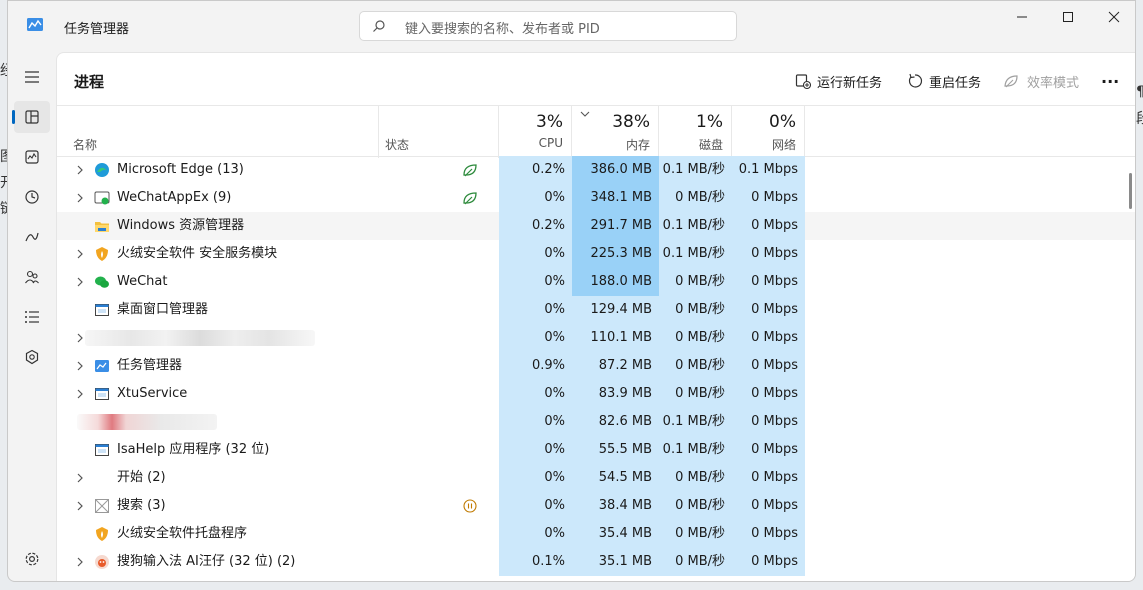 This screenshot has width=1143, height=590. I want to click on column-disk: 1% 磁盘, so click(695, 132).